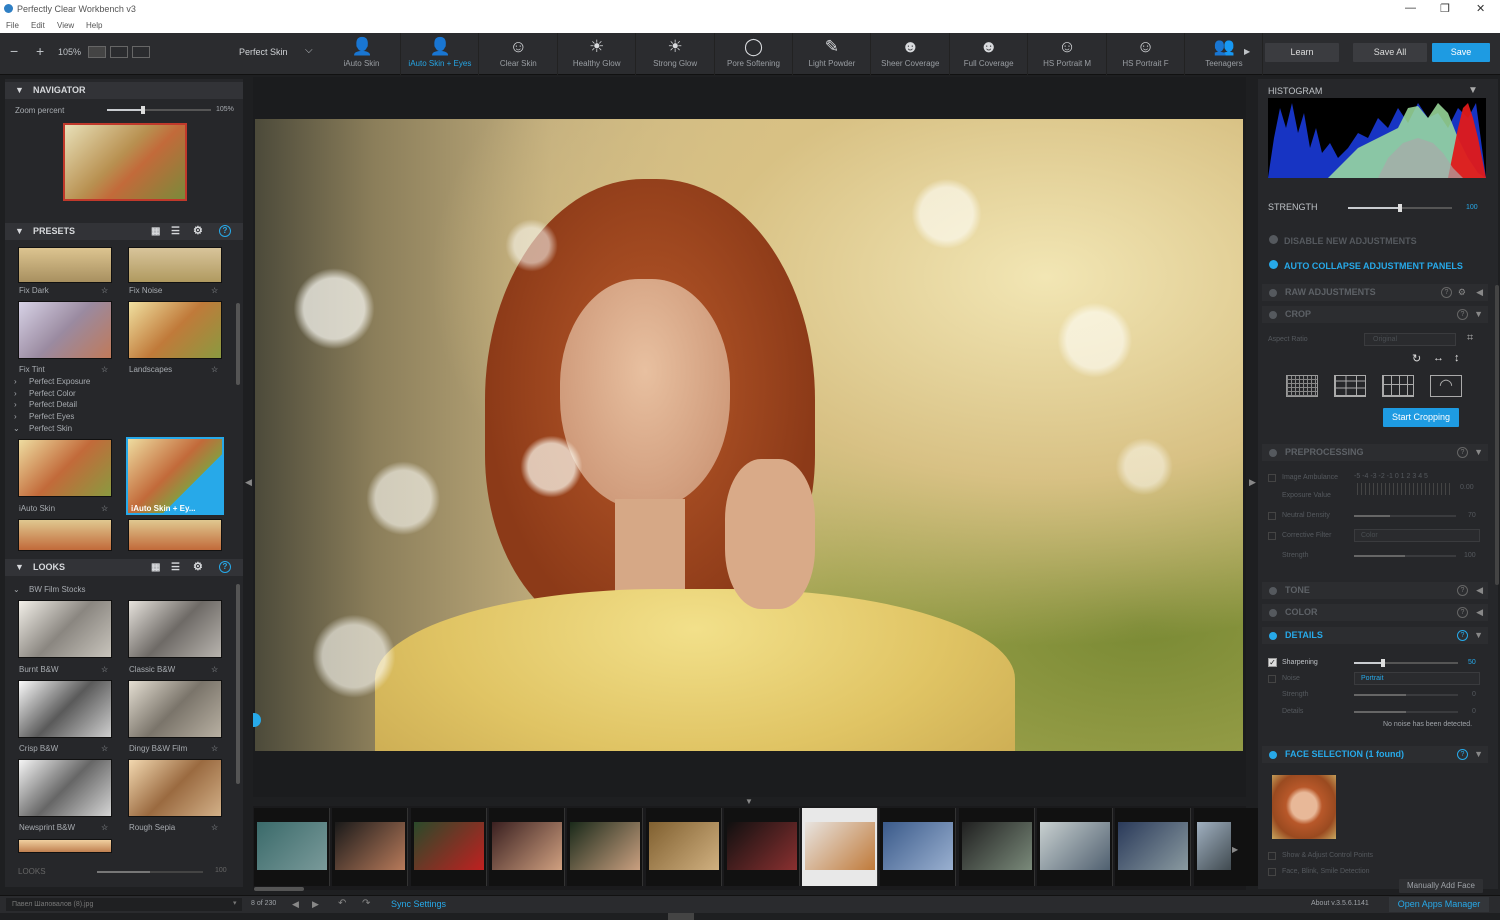 The width and height of the screenshot is (1500, 920). What do you see at coordinates (1410, 8) in the screenshot?
I see `minimize-icon: —` at bounding box center [1410, 8].